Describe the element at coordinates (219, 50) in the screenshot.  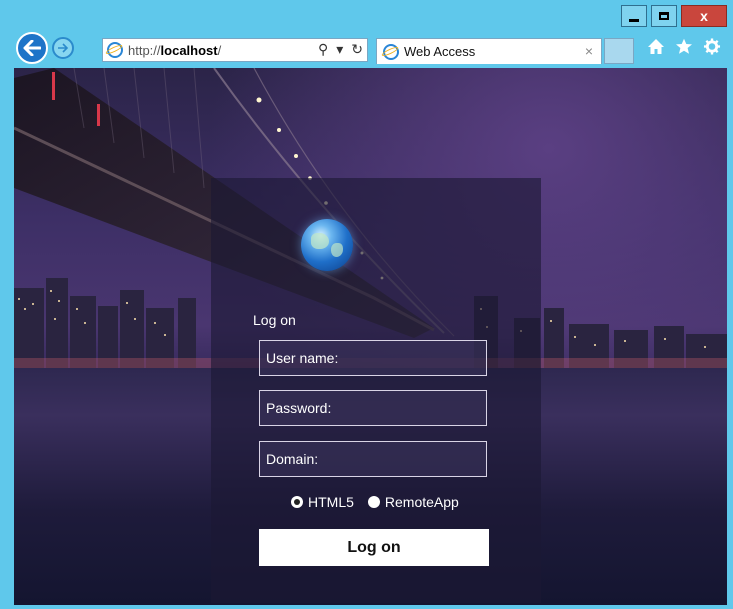
I see `url-path: /` at that location.